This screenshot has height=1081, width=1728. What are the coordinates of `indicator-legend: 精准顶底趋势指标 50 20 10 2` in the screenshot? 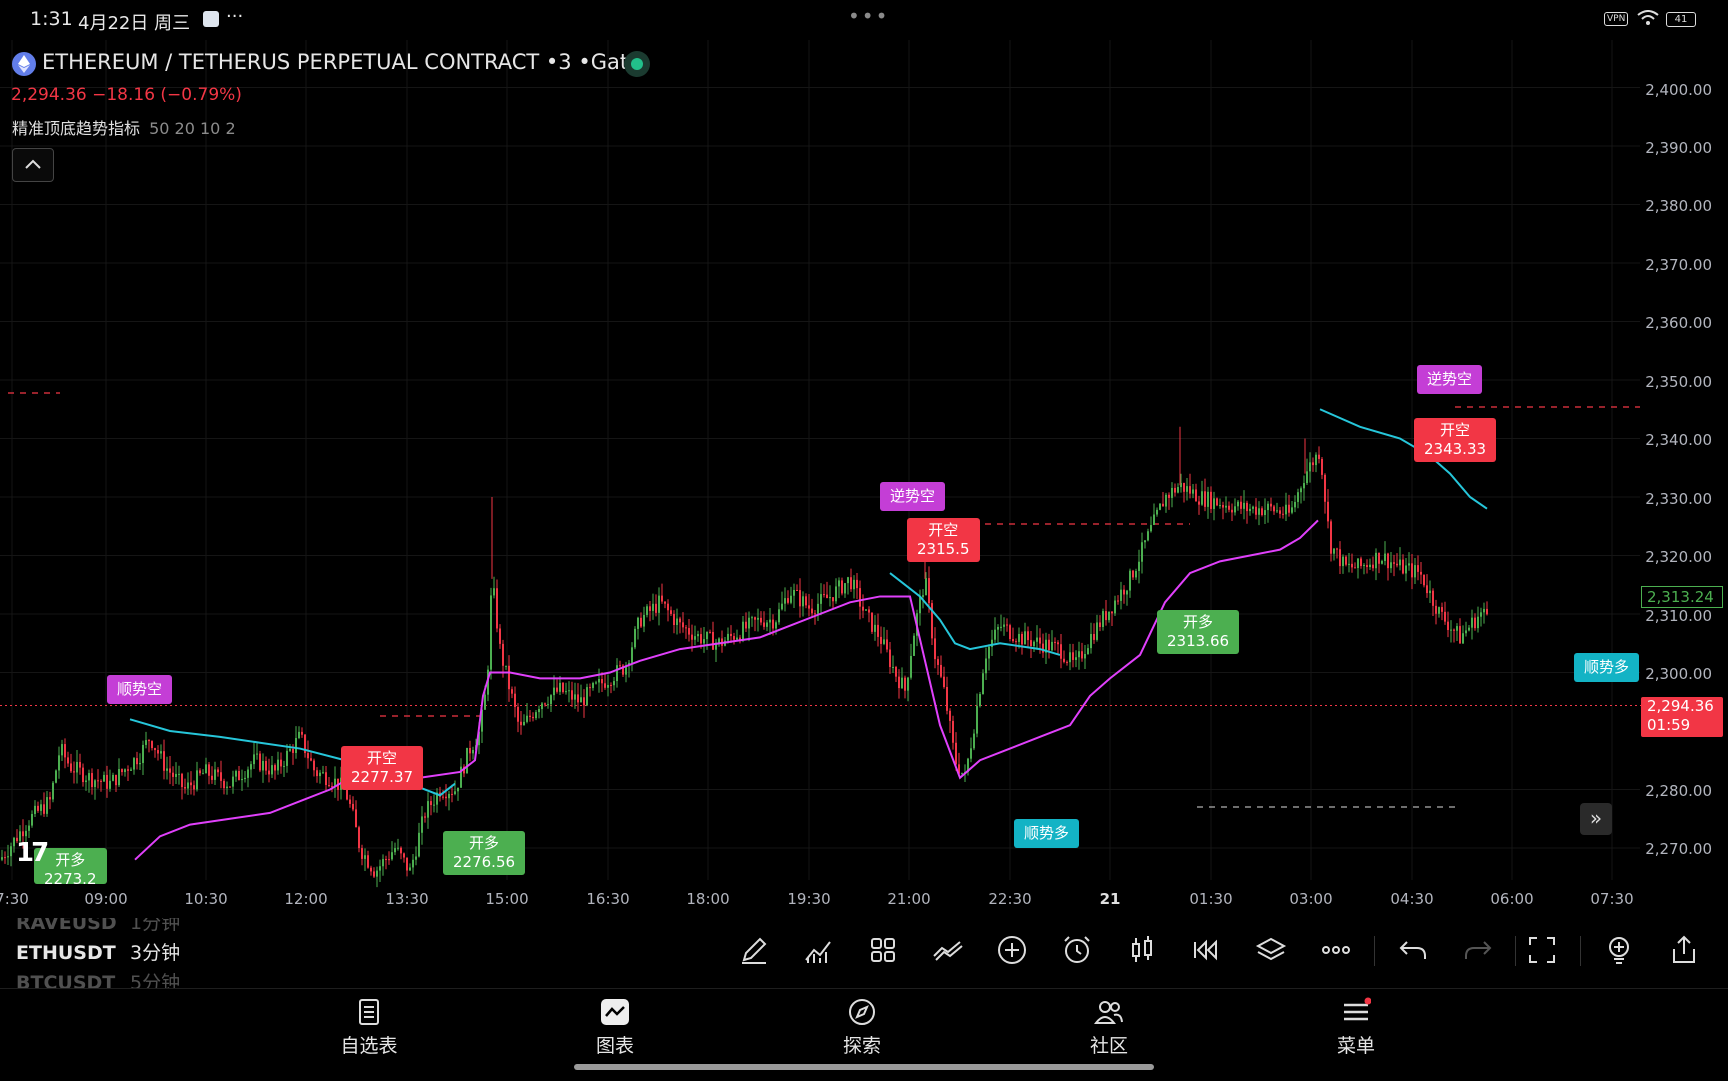 It's located at (124, 127).